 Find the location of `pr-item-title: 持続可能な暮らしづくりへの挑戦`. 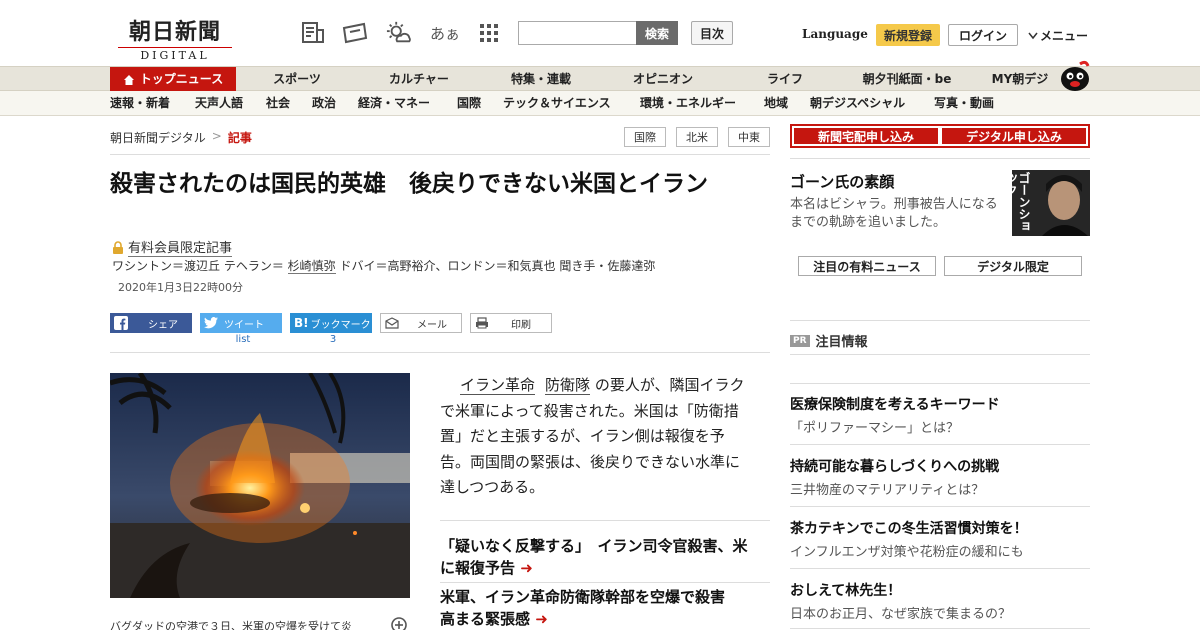

pr-item-title: 持続可能な暮らしづくりへの挑戦 is located at coordinates (894, 466).